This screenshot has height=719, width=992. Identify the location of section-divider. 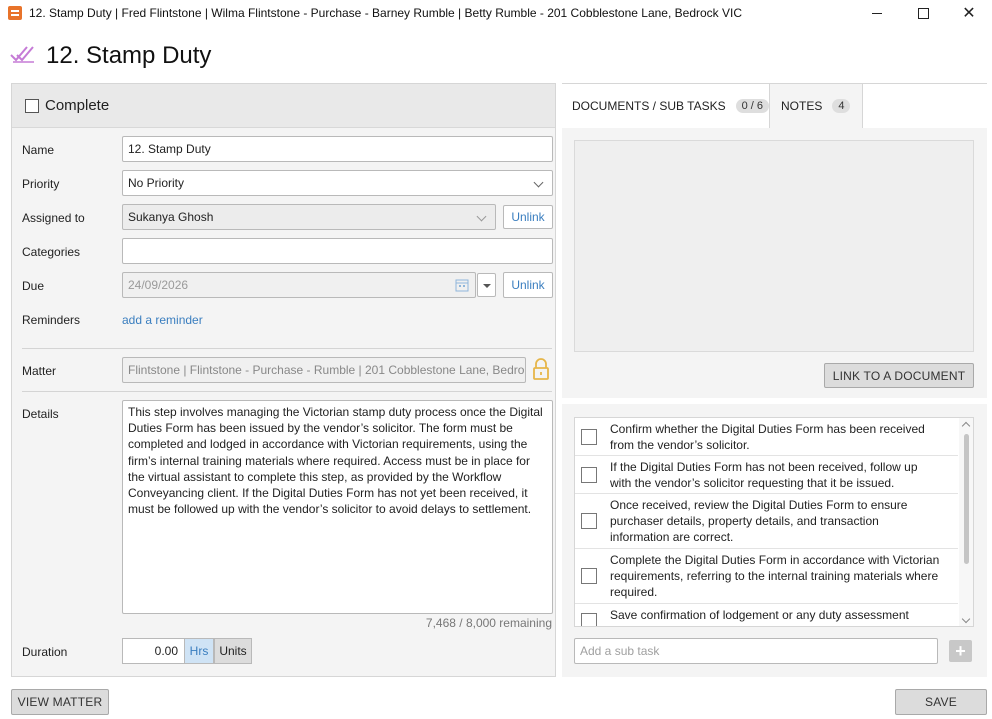
(774, 401).